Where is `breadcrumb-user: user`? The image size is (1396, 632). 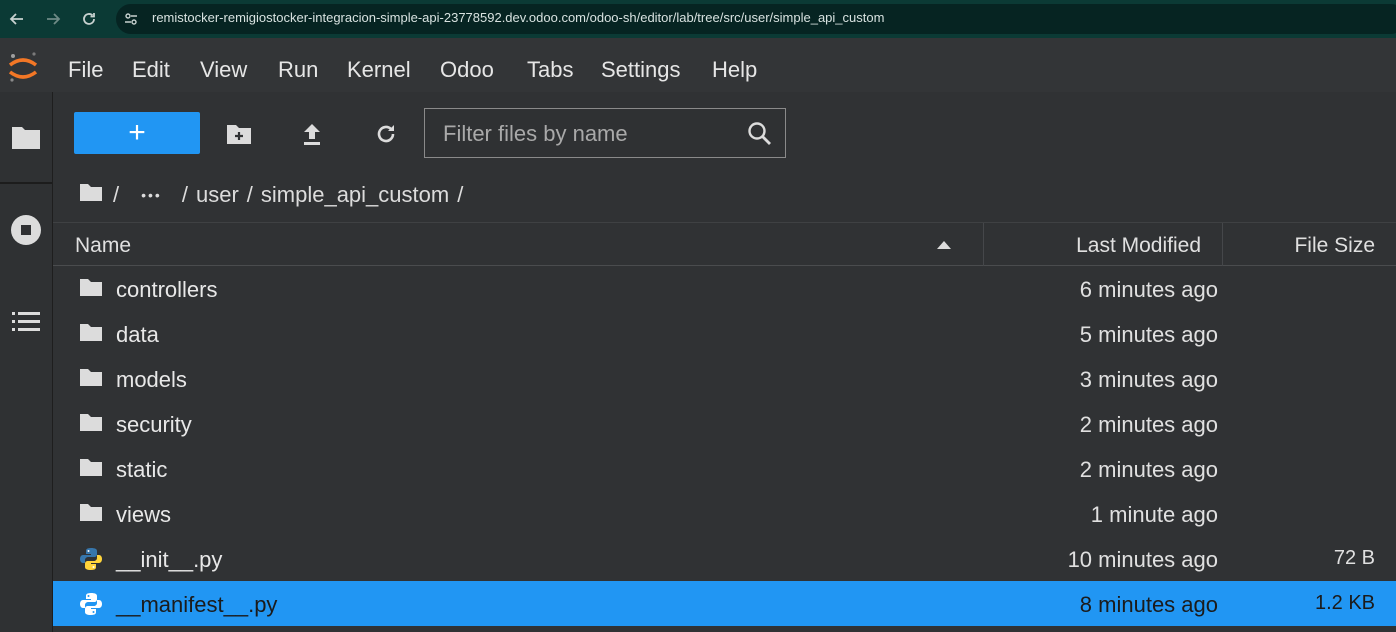
breadcrumb-user: user is located at coordinates (217, 195).